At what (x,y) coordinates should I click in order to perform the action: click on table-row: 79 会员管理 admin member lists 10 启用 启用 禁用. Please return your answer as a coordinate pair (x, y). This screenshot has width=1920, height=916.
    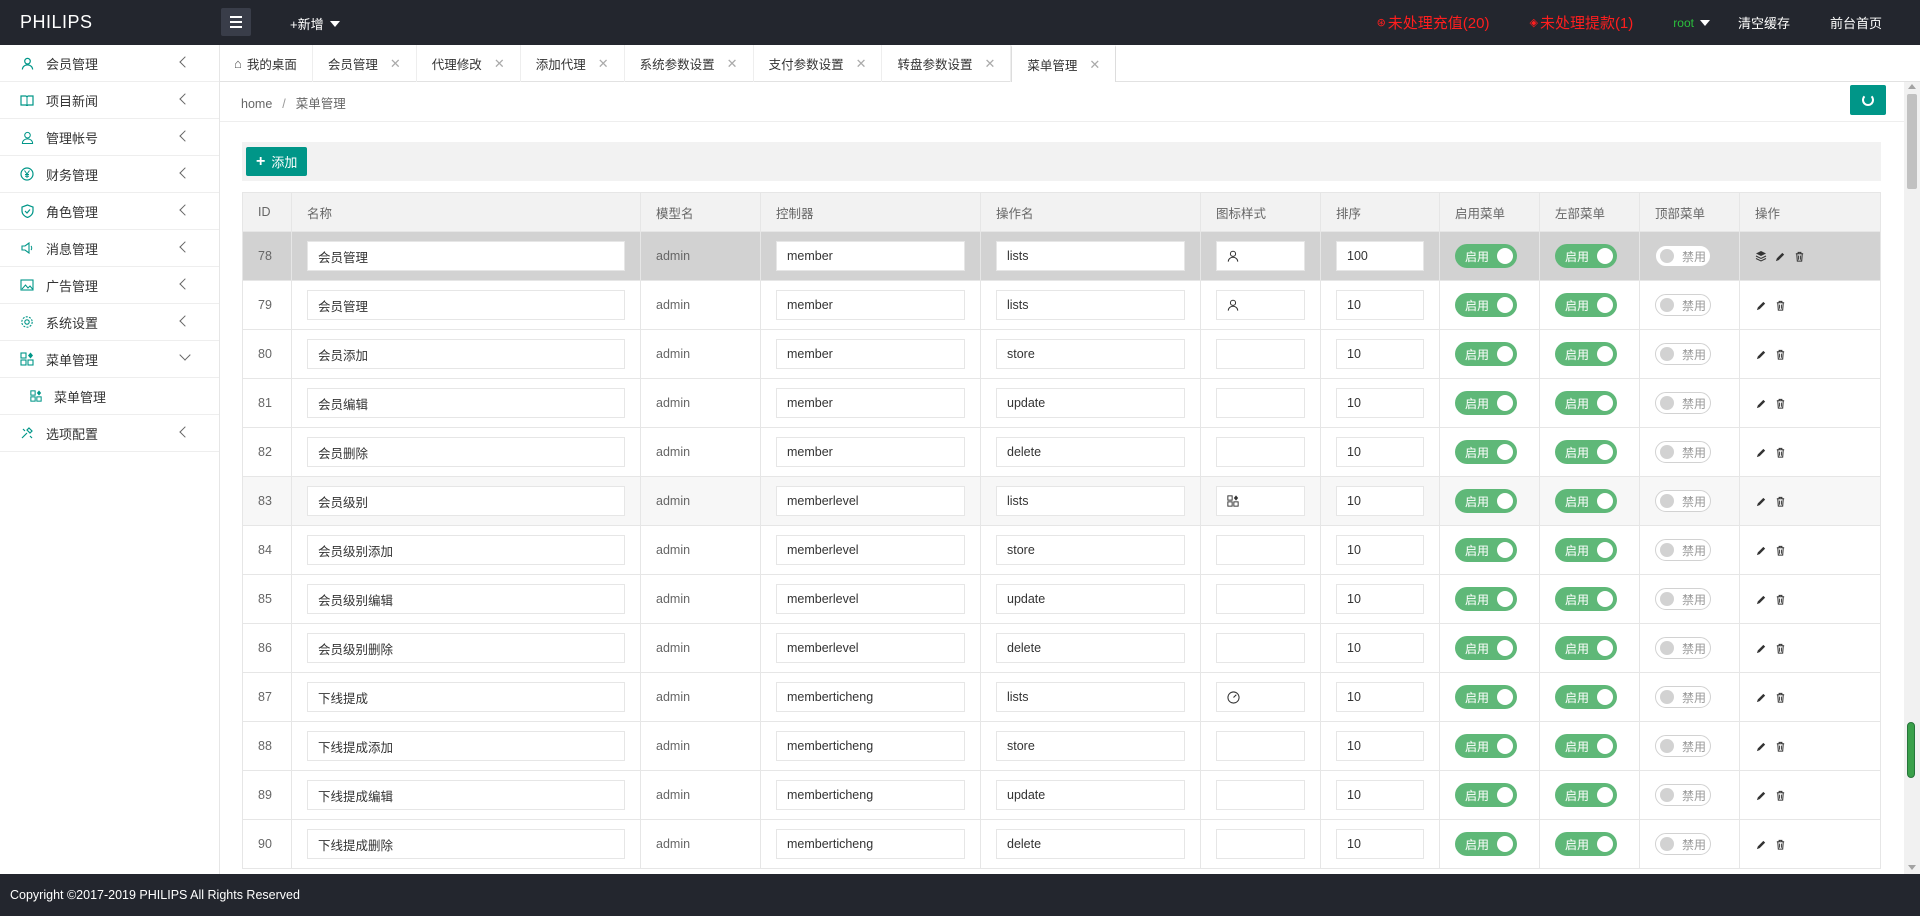
    Looking at the image, I should click on (1061, 305).